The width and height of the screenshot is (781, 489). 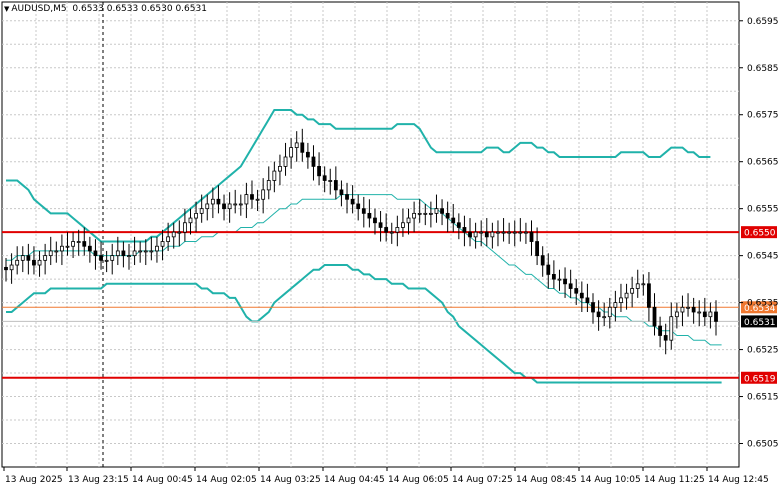 What do you see at coordinates (546, 480) in the screenshot?
I see `x-tick-label: 14 Aug 08:45` at bounding box center [546, 480].